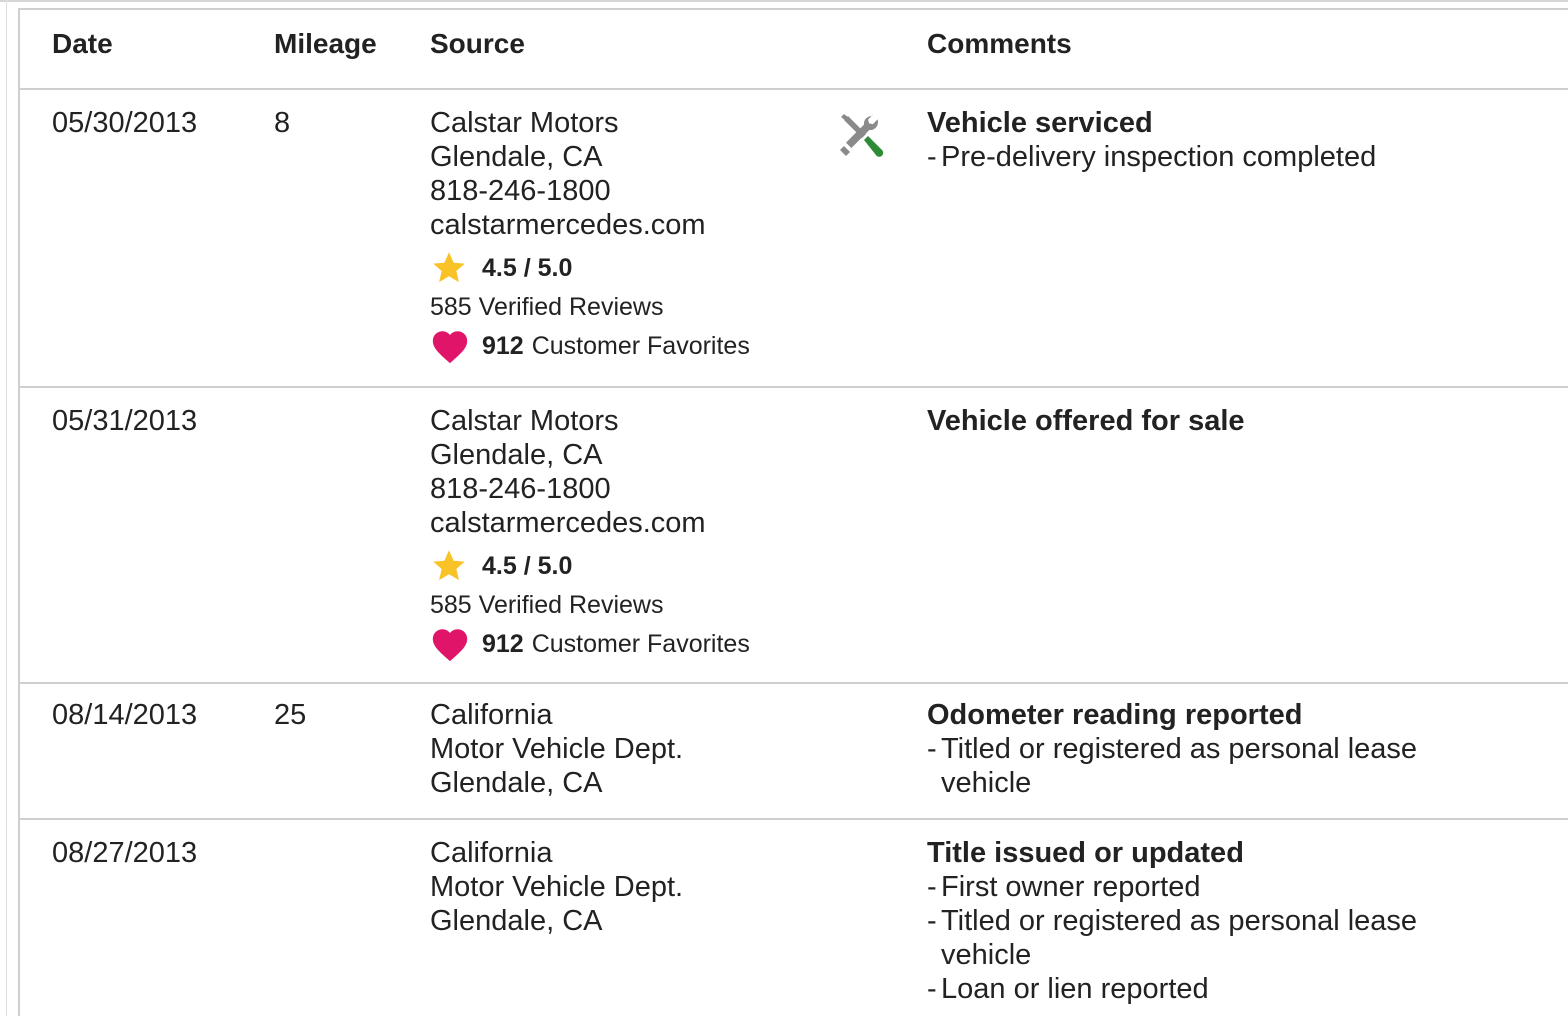 The height and width of the screenshot is (1020, 1568). I want to click on wrench-screwdriver-icon, so click(862, 135).